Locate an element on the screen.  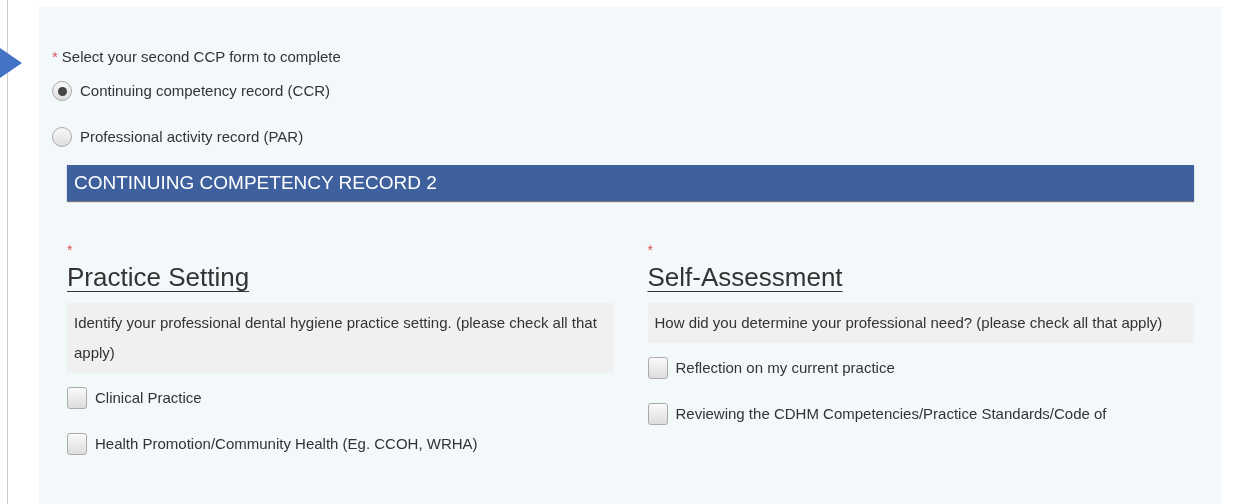
question-label: Select your second CCP form to complete is located at coordinates (201, 56).